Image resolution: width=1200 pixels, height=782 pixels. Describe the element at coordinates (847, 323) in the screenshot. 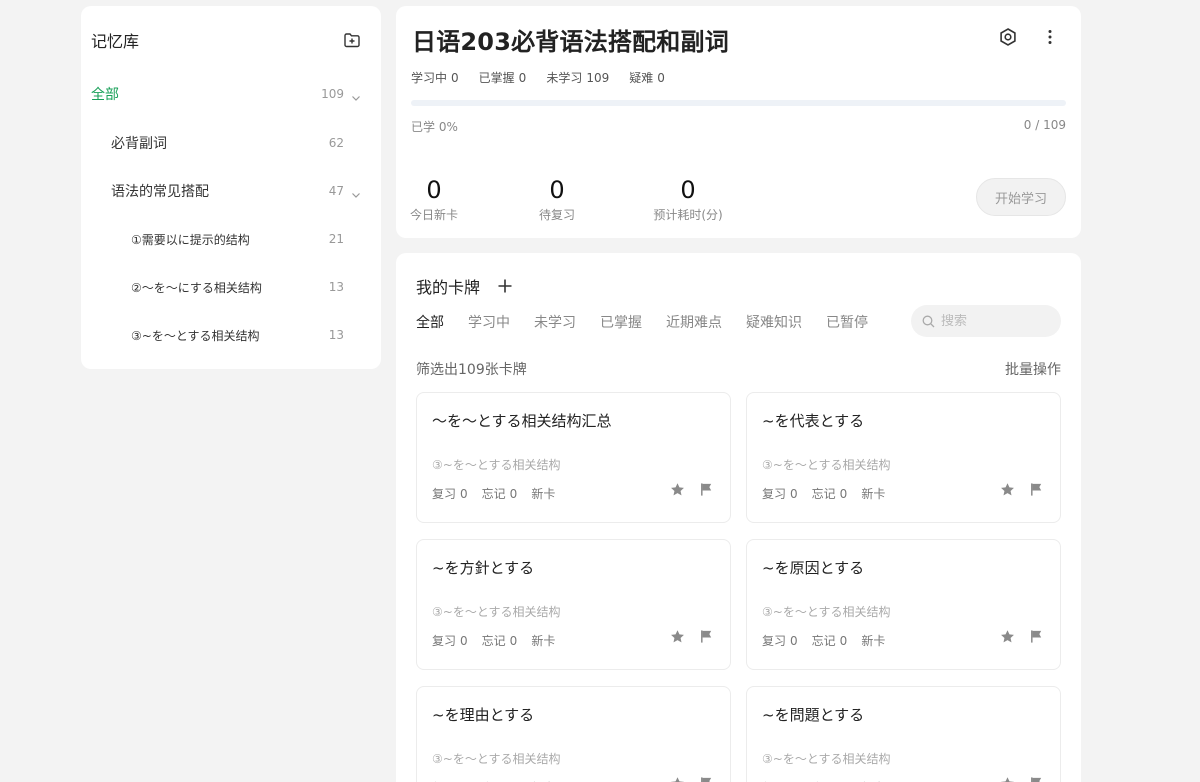

I see `tab-paused: 已暂停` at that location.